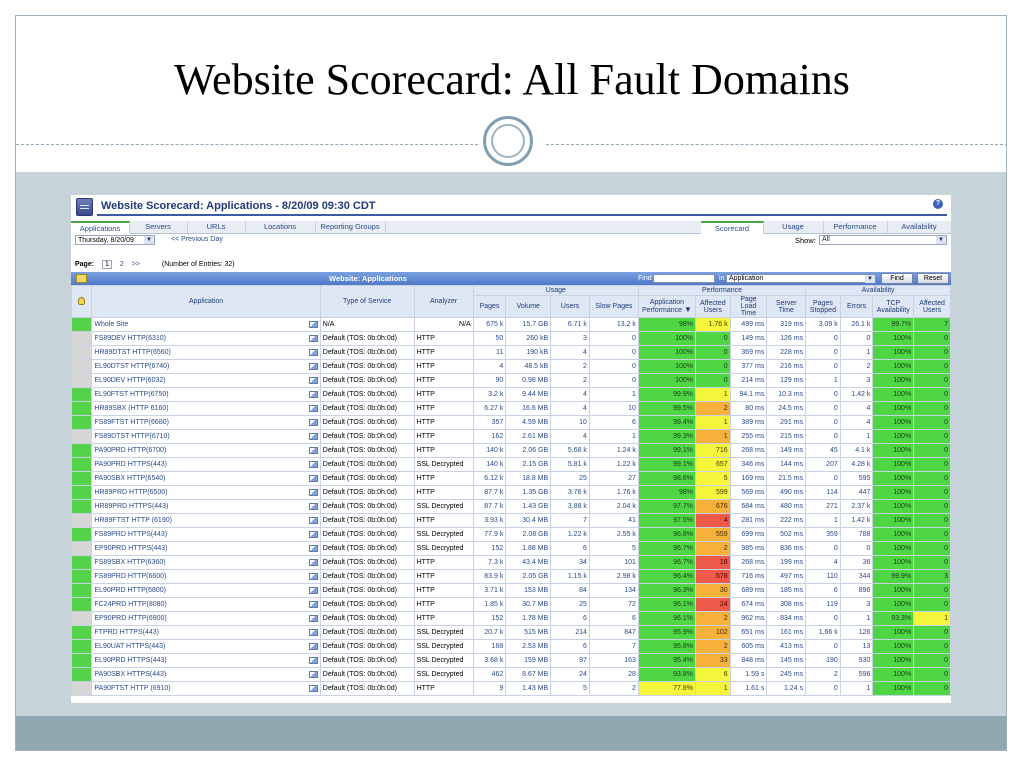  What do you see at coordinates (883, 240) in the screenshot?
I see `show-select: All ▼` at bounding box center [883, 240].